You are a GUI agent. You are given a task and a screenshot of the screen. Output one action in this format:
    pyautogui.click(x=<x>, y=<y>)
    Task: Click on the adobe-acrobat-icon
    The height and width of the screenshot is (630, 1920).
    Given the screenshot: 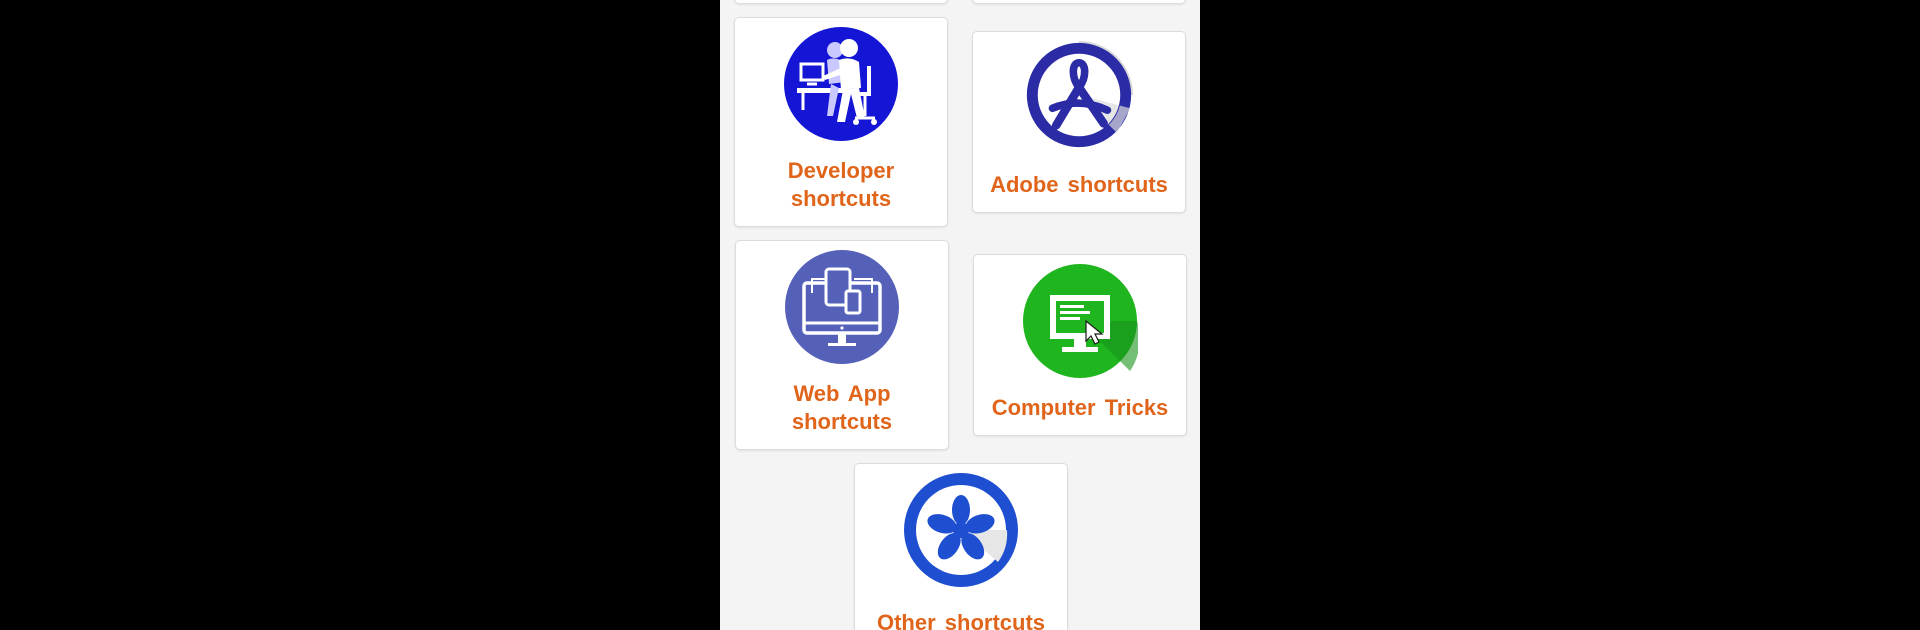 What is the action you would take?
    pyautogui.click(x=1079, y=95)
    